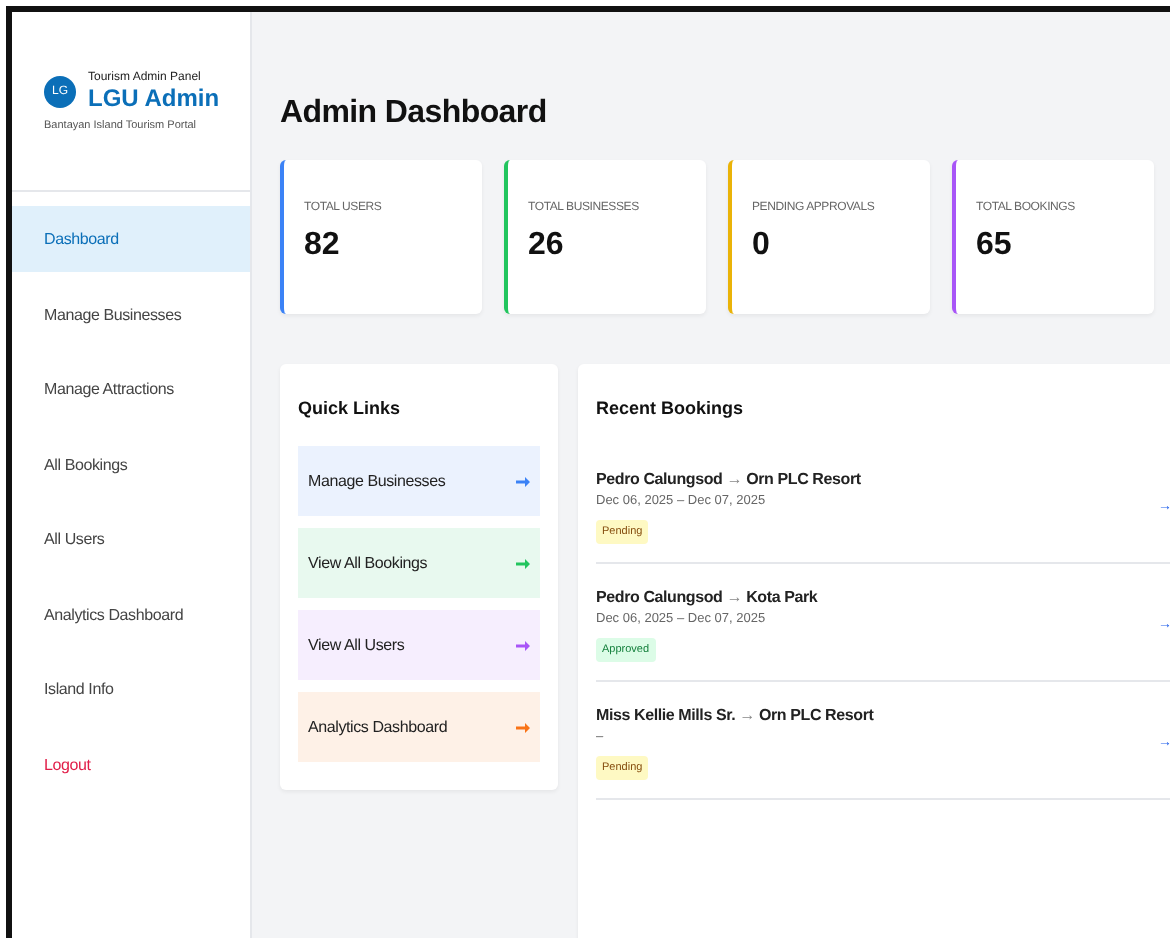 This screenshot has width=1170, height=938. Describe the element at coordinates (995, 246) in the screenshot. I see `stat-value: 65` at that location.